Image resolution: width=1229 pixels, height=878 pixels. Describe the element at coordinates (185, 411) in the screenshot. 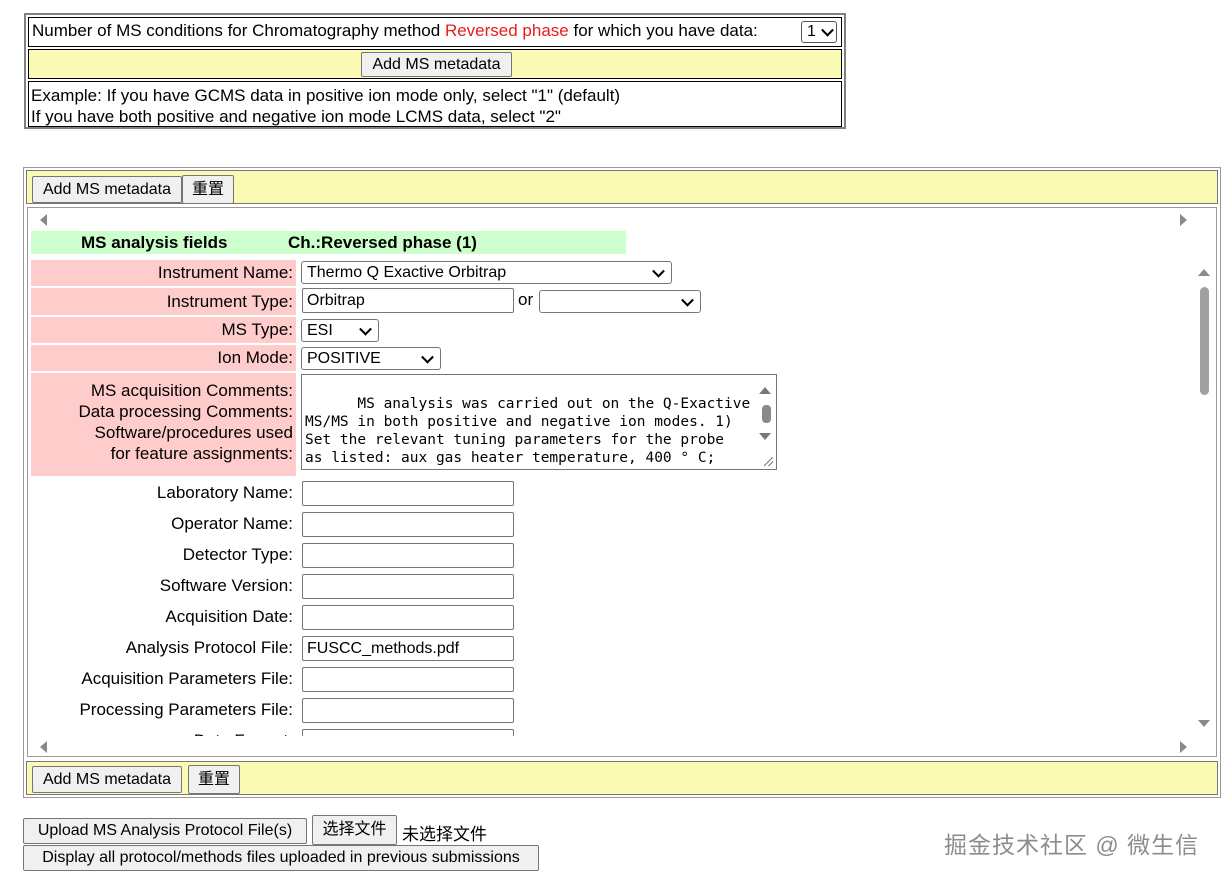

I see `comments-label-line-2: Data processing Comments:` at that location.